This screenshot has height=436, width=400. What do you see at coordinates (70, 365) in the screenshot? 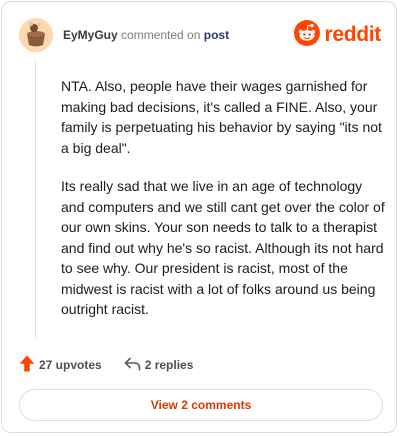
I see `upvote-count: 27 upvotes` at bounding box center [70, 365].